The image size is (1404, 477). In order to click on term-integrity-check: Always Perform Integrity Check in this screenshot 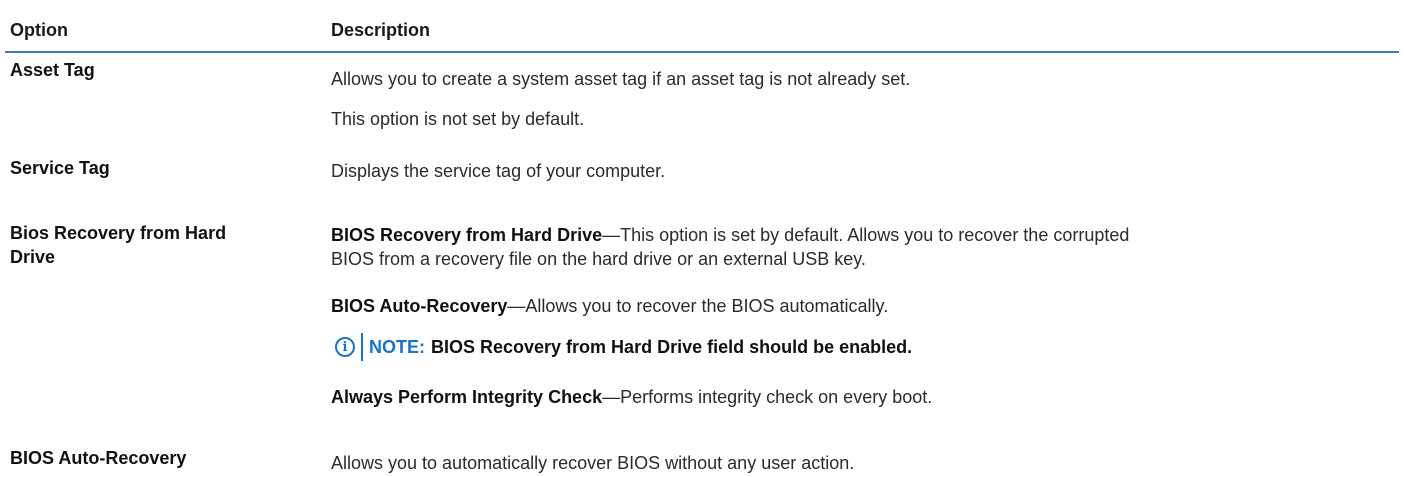, I will do `click(467, 397)`.